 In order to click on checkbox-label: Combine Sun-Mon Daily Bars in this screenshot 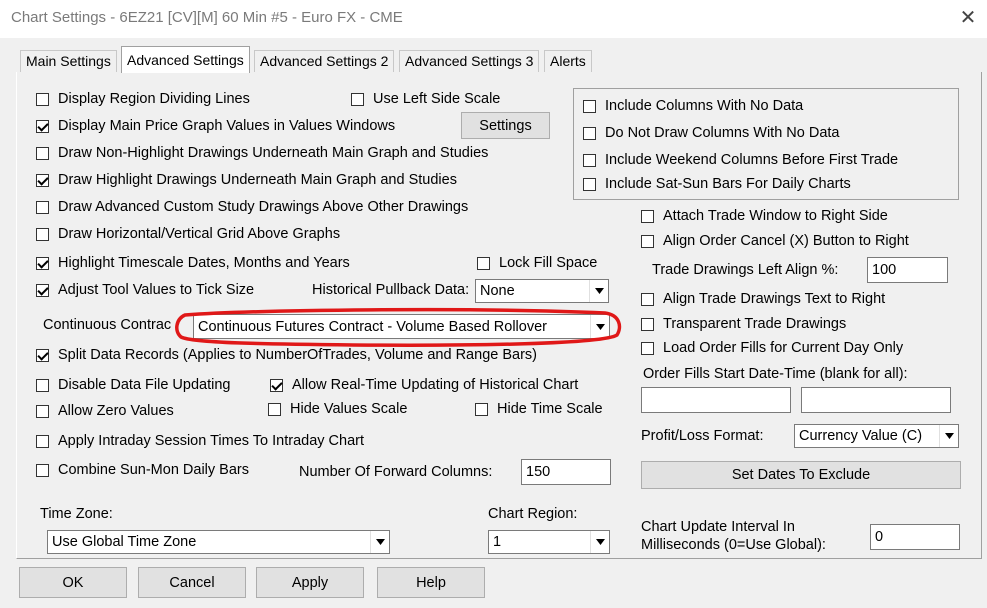, I will do `click(153, 470)`.